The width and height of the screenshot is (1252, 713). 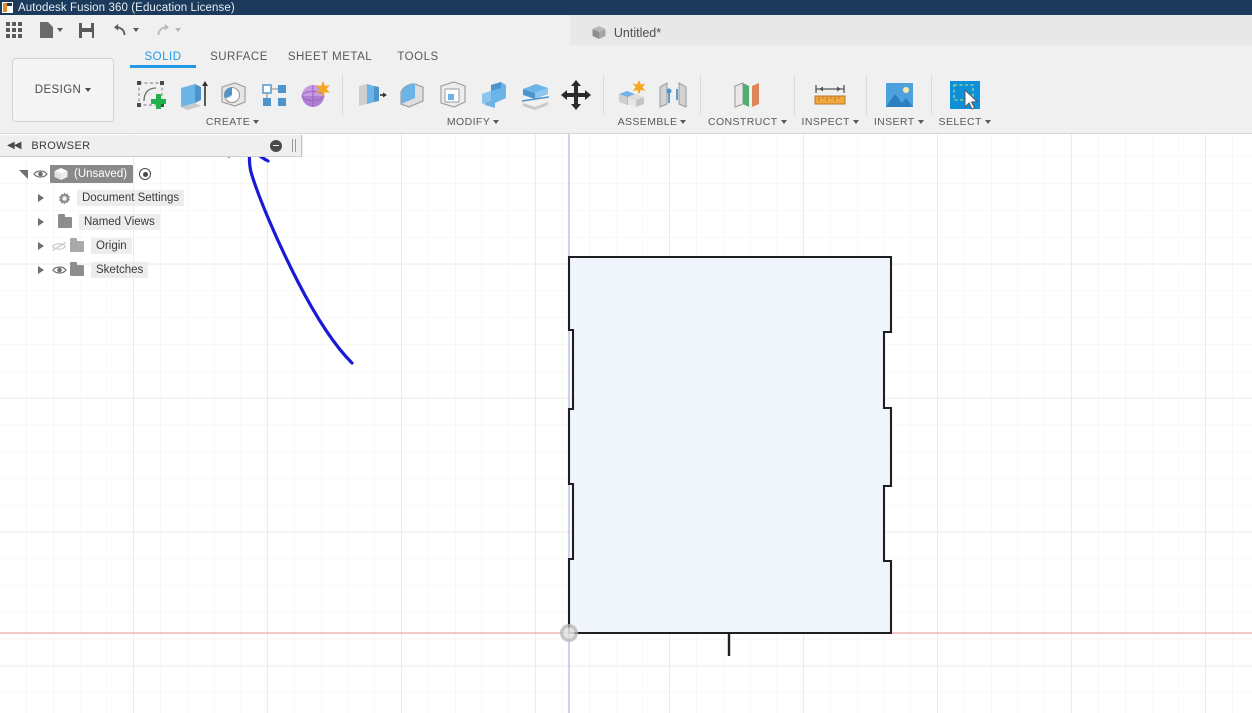 What do you see at coordinates (239, 59) in the screenshot?
I see `tab-surface: SURFACE` at bounding box center [239, 59].